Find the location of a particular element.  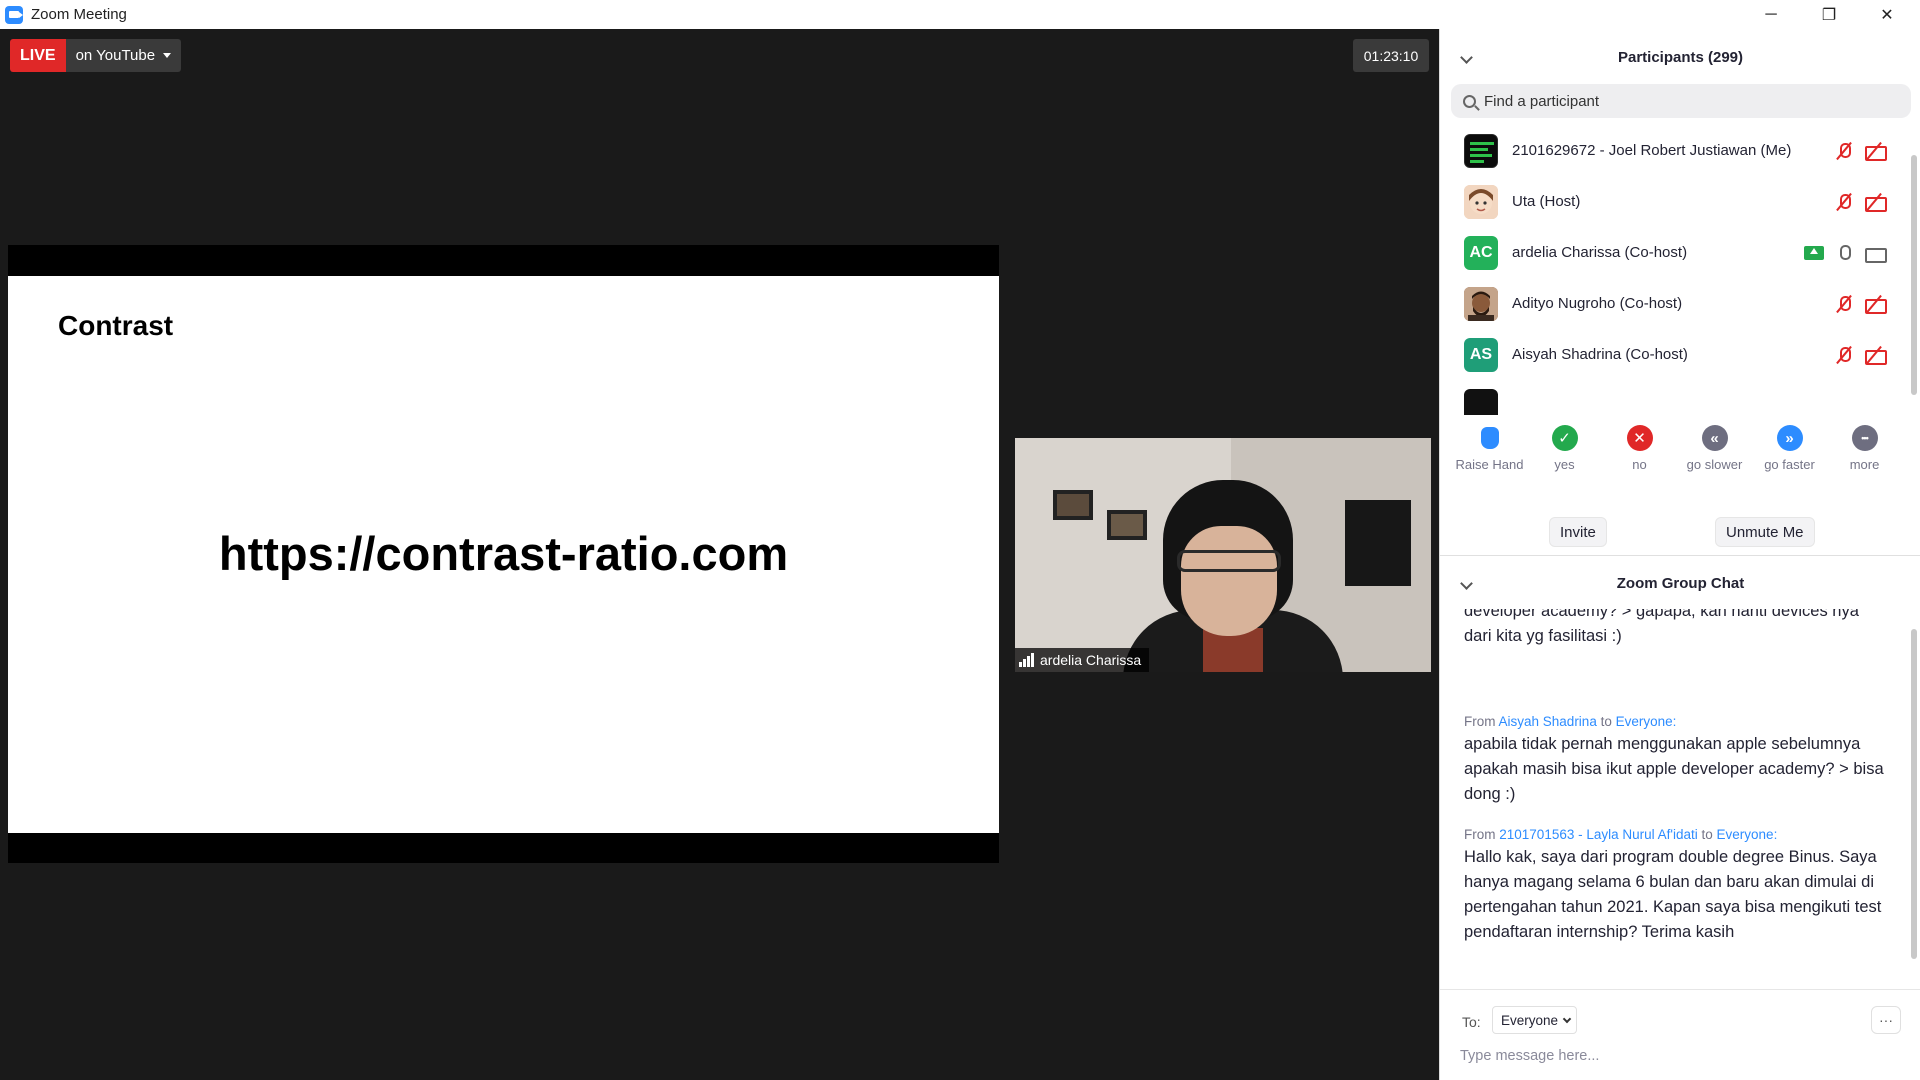

recipient-dropdown: Everyone is located at coordinates (1535, 1020).